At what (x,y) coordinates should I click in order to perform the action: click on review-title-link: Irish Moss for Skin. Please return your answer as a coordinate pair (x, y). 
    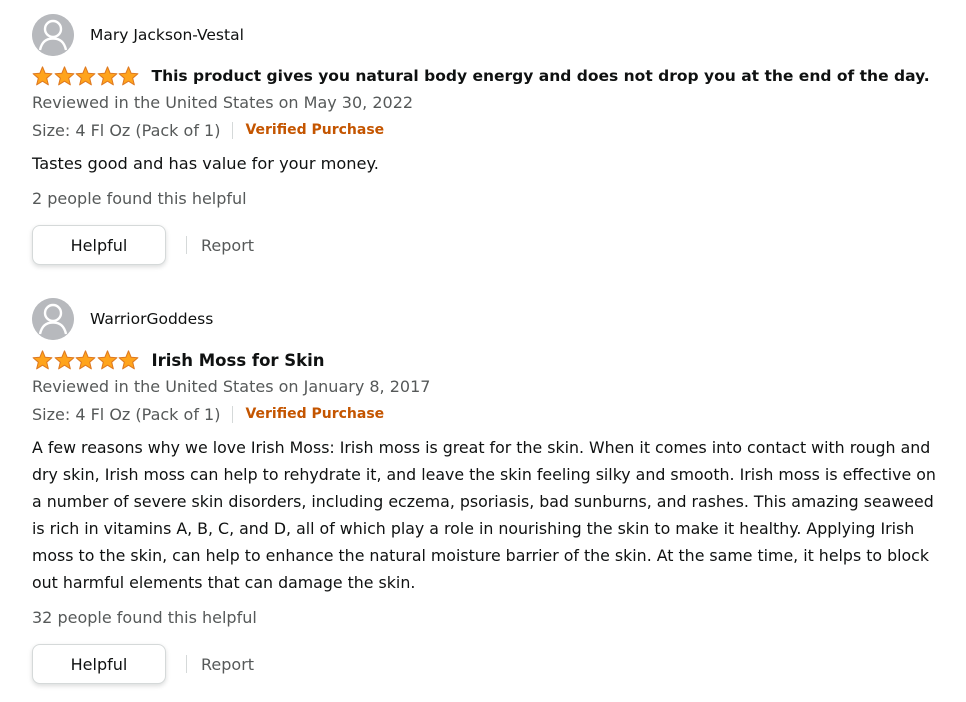
    Looking at the image, I should click on (238, 360).